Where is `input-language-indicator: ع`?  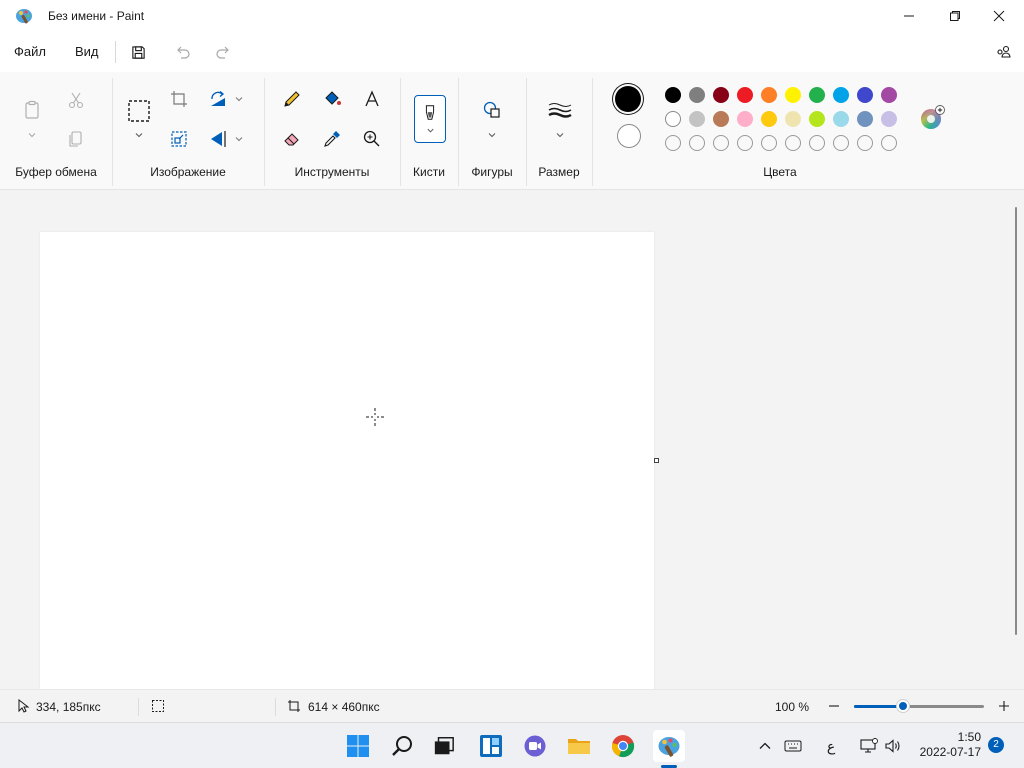 input-language-indicator: ع is located at coordinates (831, 746).